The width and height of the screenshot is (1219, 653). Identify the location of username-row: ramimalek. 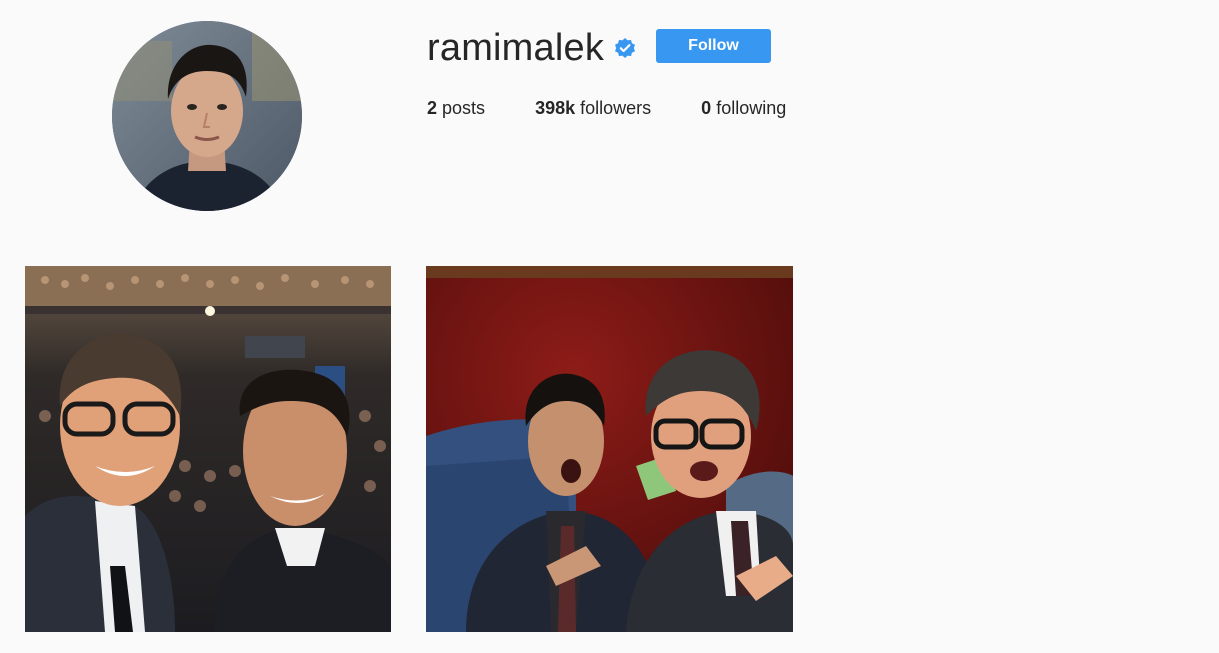
(532, 48).